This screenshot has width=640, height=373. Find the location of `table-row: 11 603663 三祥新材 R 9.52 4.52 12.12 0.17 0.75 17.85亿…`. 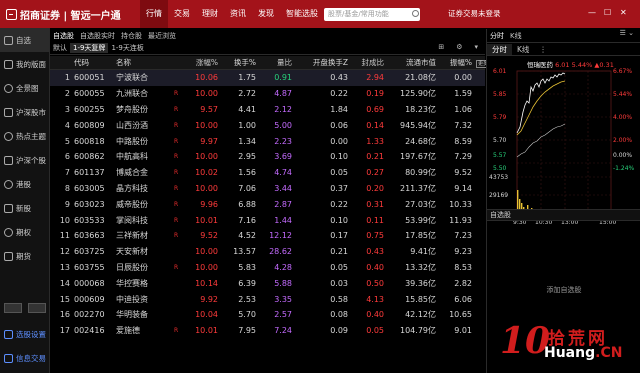

table-row: 11 603663 三祥新材 R 9.52 4.52 12.12 0.17 0.75 17.85亿… is located at coordinates (267, 236).